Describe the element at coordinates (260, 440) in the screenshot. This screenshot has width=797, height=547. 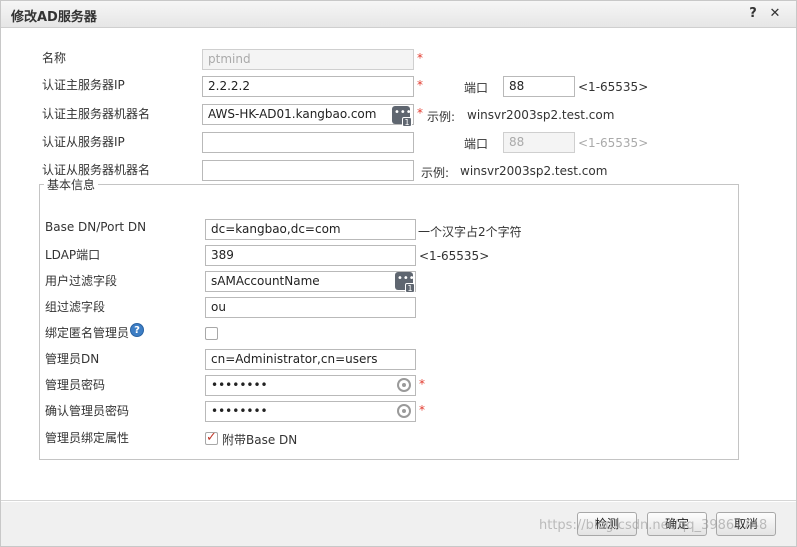
I see `bind-attr-option-label: 附带Base DN` at that location.